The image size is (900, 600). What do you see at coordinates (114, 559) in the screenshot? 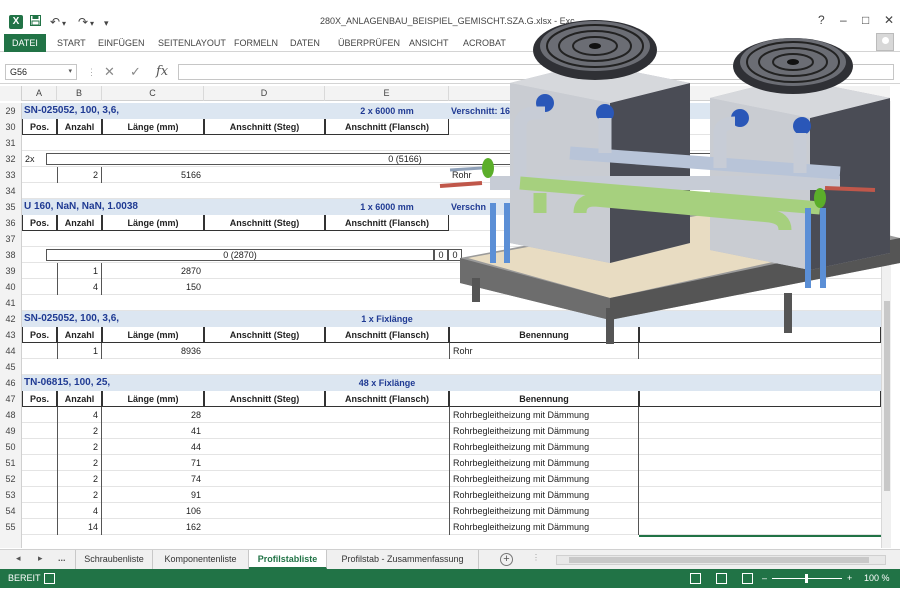
I see `sheet-tab-schraubenliste: Schraubenliste` at bounding box center [114, 559].